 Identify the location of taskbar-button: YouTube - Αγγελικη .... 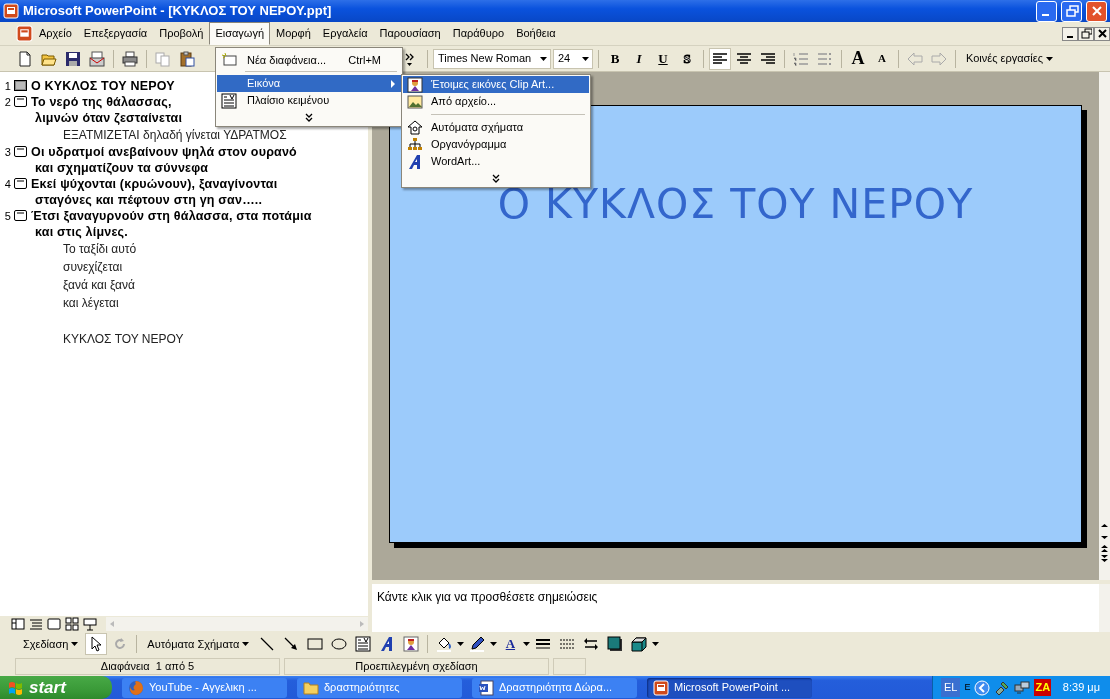
(204, 687).